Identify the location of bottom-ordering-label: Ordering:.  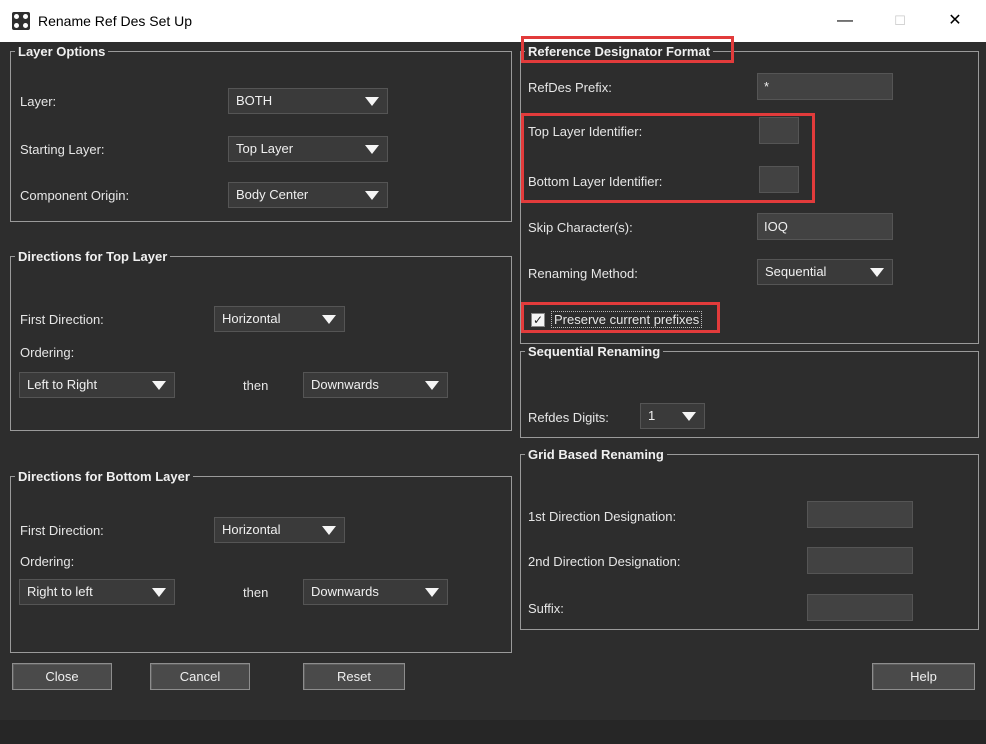
(47, 561).